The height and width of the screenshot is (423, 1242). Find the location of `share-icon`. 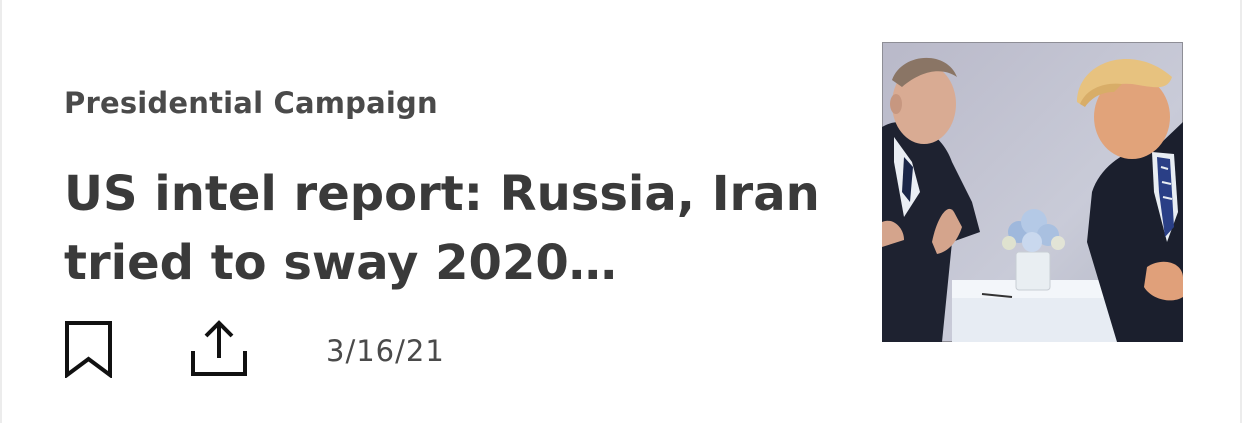

share-icon is located at coordinates (219, 348).